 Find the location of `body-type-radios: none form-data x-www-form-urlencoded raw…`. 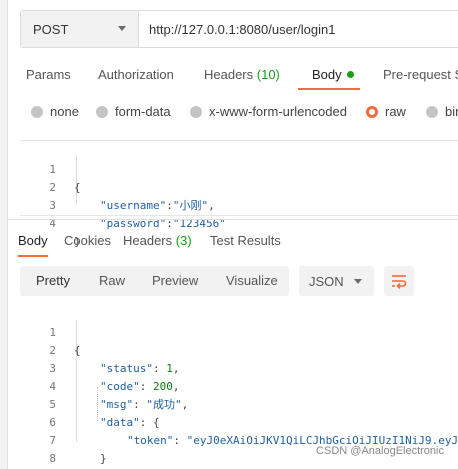

body-type-radios: none form-data x-www-form-urlencoded raw… is located at coordinates (229, 112).